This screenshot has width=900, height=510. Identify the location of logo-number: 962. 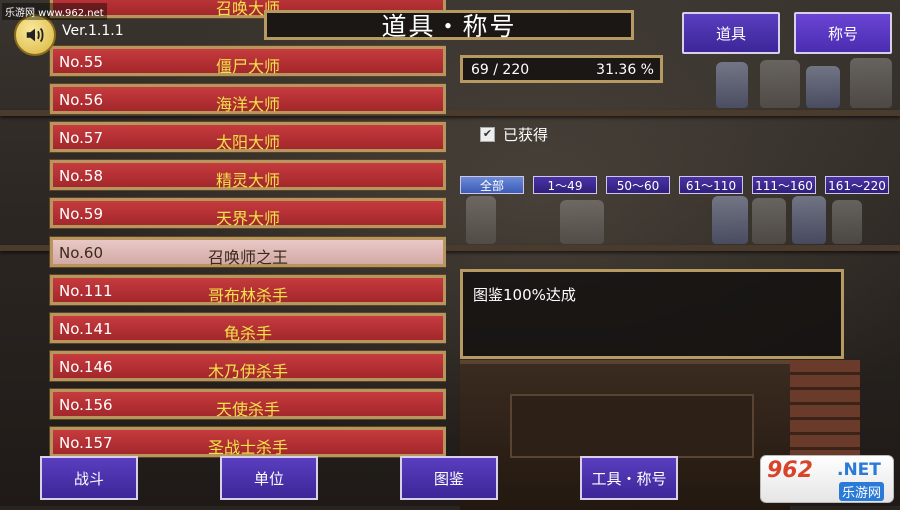
(790, 470).